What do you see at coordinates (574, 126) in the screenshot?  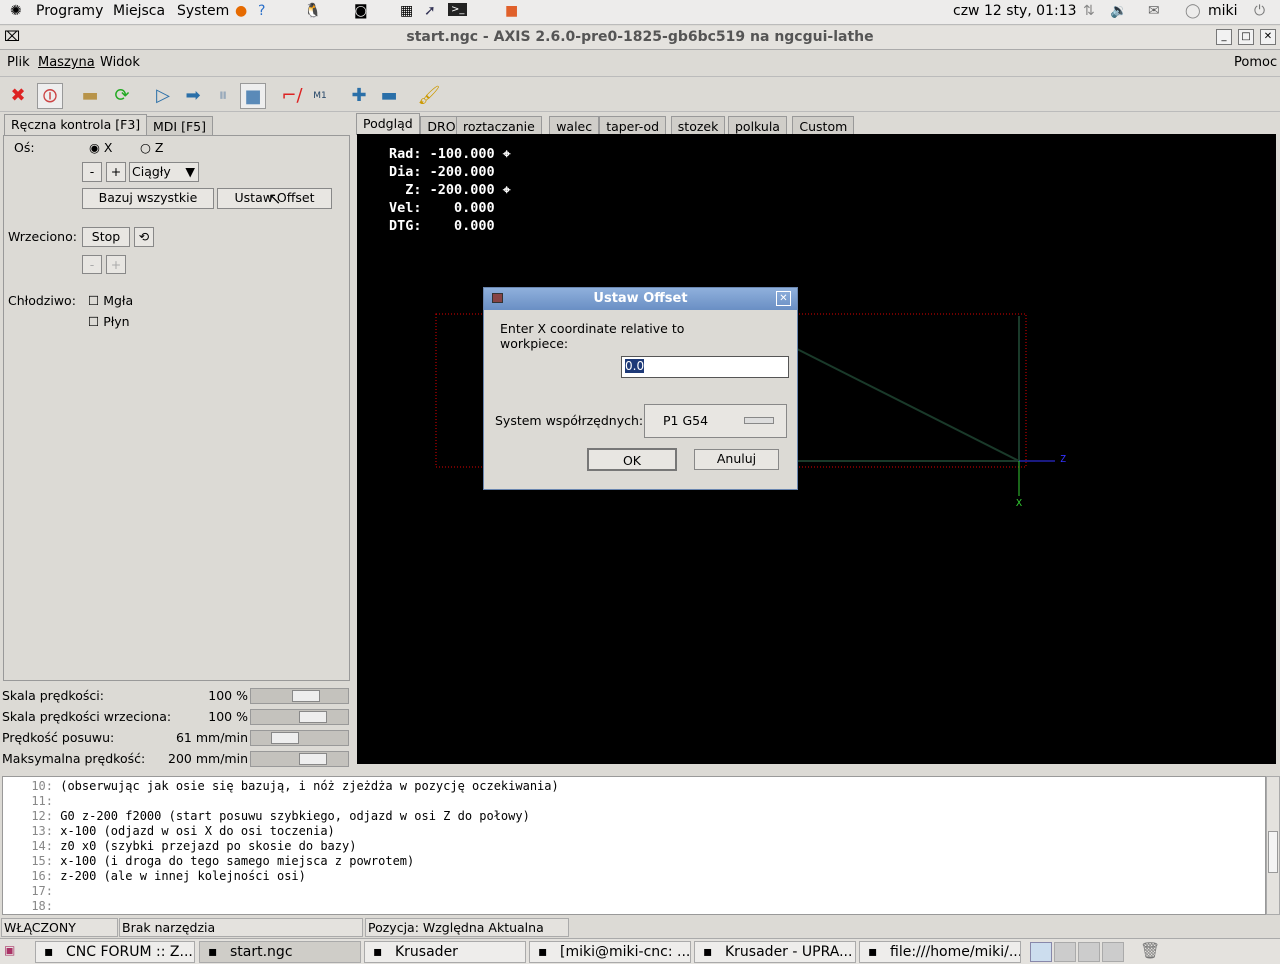 I see `tab-walec: walec` at bounding box center [574, 126].